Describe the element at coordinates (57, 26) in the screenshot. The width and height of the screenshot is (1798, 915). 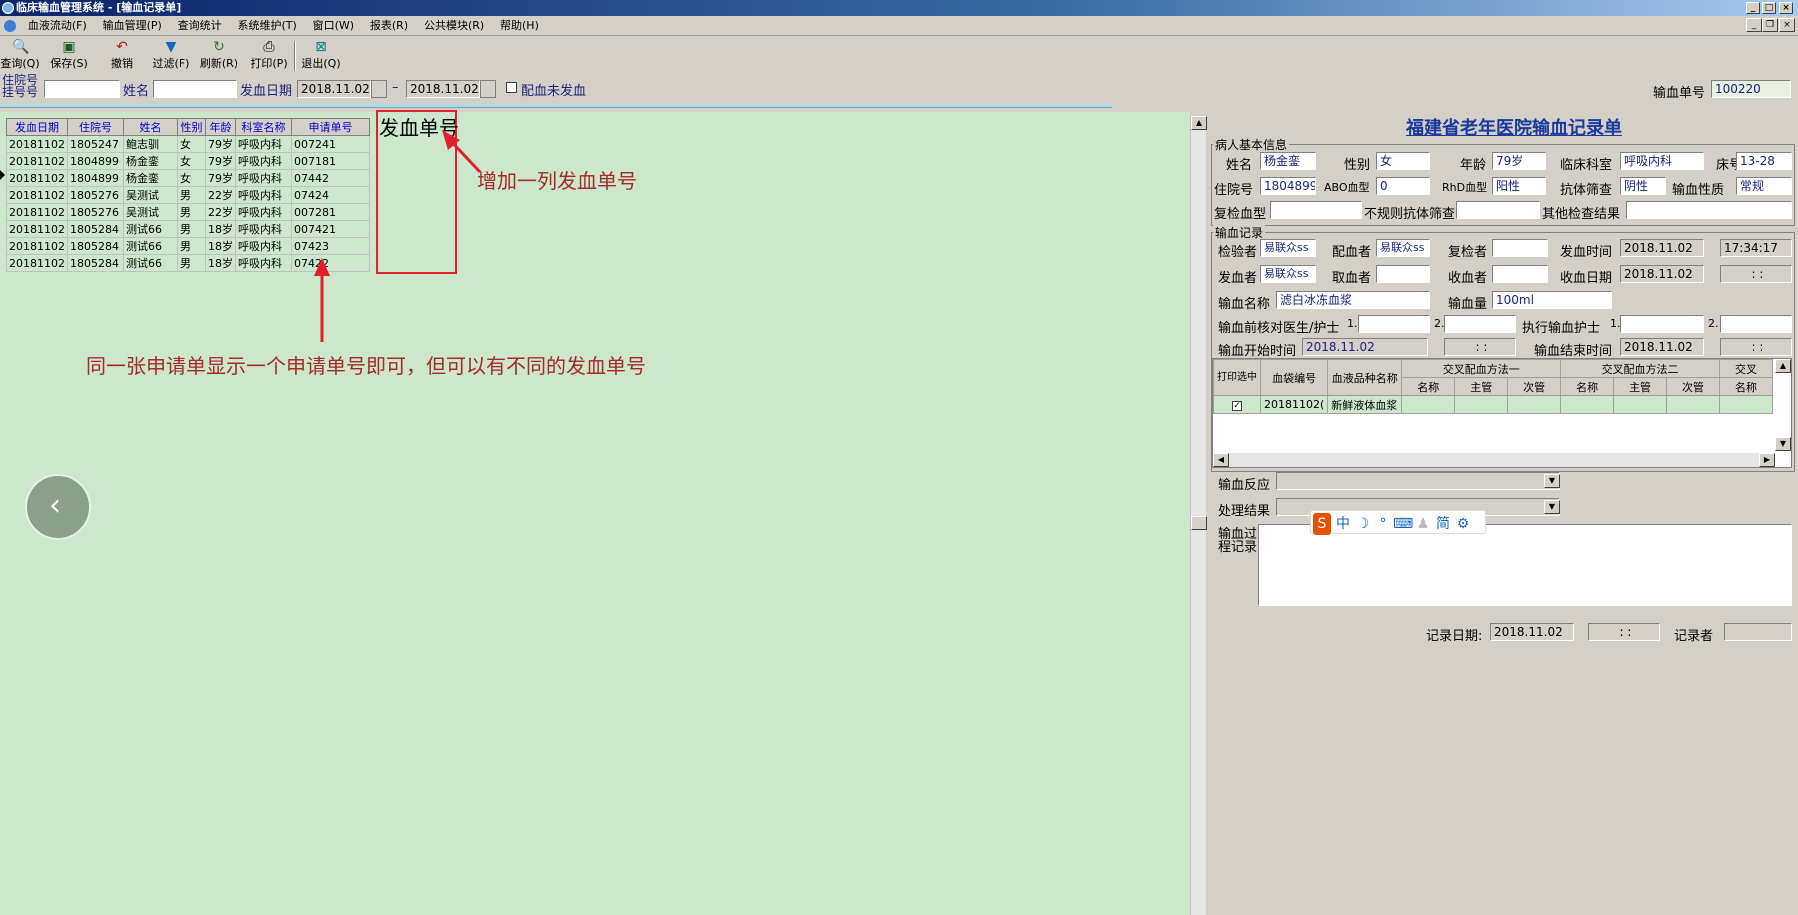
I see `menu-item-blood-flow: 血液流动(F)` at that location.